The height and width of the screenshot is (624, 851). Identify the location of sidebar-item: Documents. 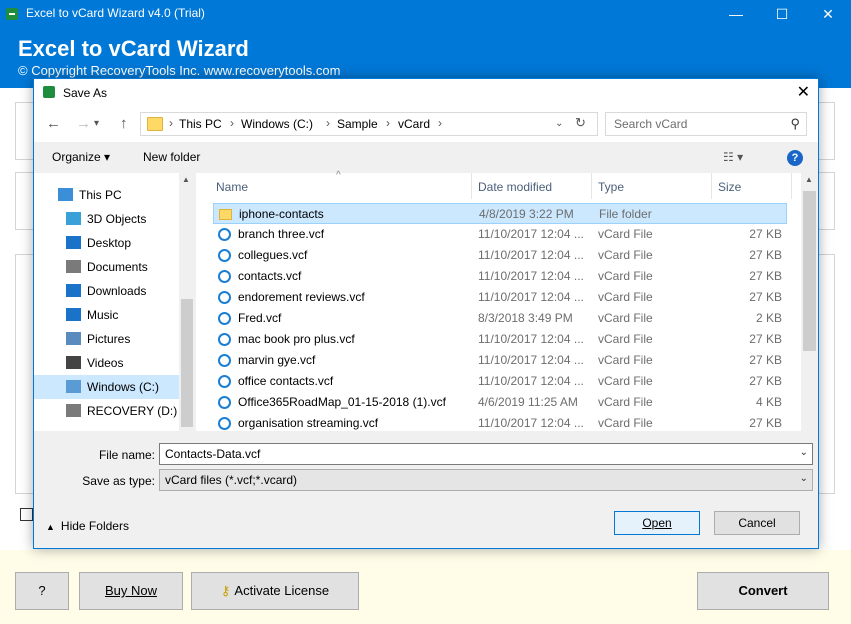
(106, 267).